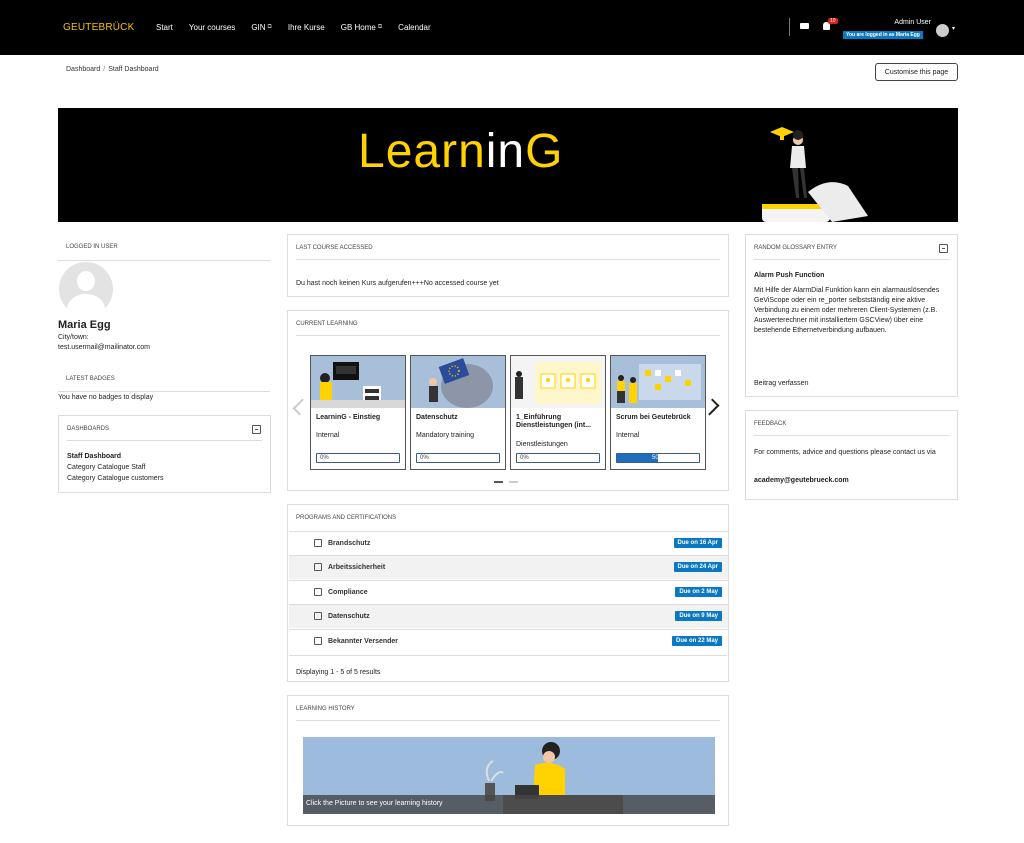 This screenshot has height=843, width=1024. Describe the element at coordinates (696, 641) in the screenshot. I see `due-badge: Due on 22 May` at that location.